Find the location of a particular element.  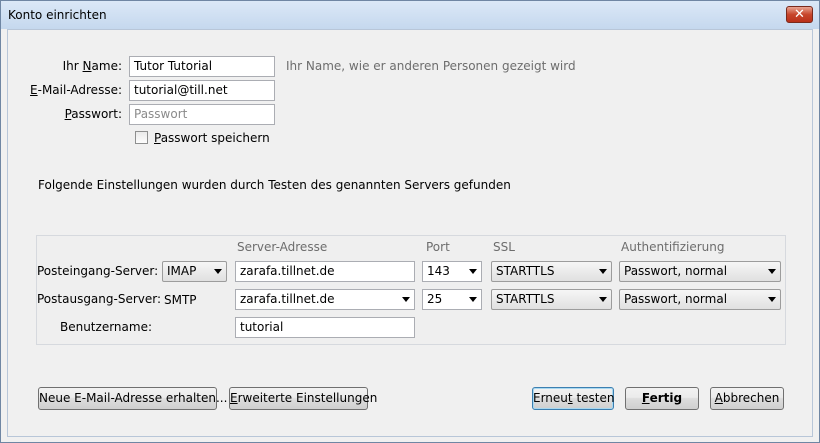

username-input: tutorial is located at coordinates (325, 327).